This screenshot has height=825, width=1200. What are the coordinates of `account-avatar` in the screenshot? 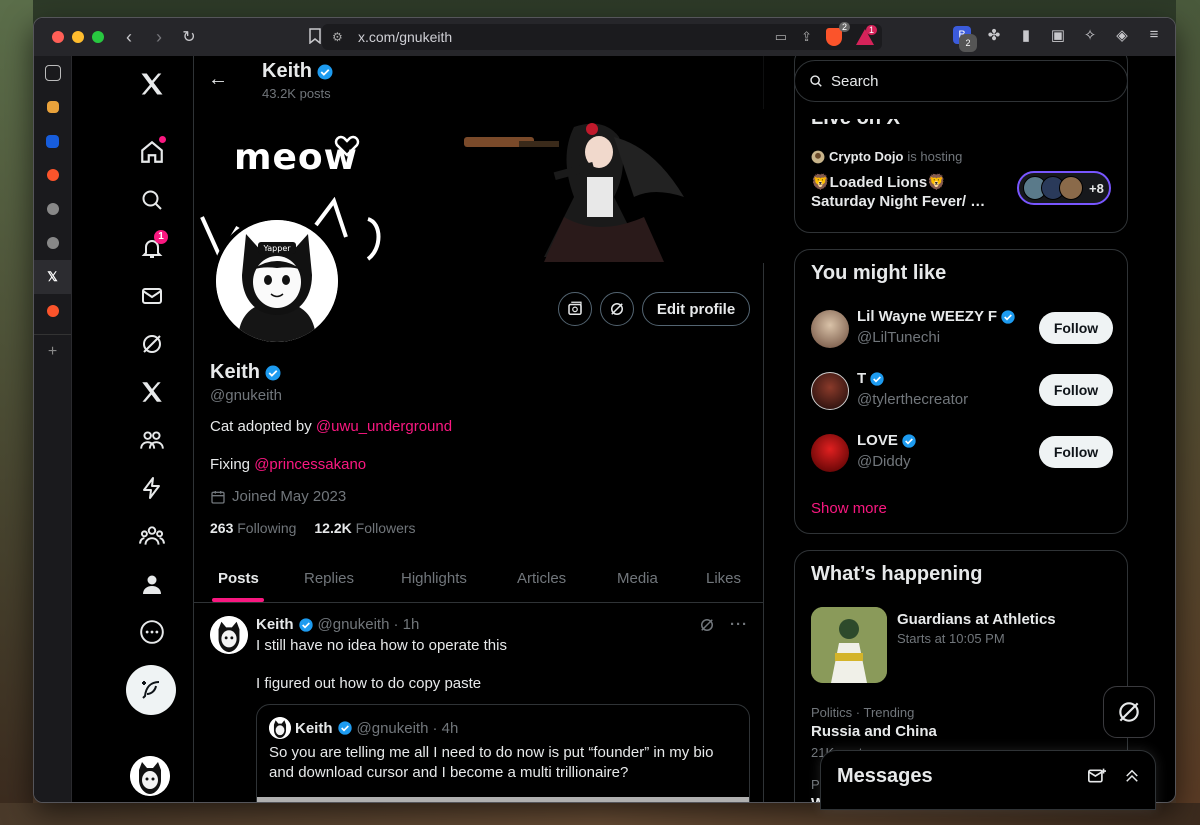 It's located at (150, 776).